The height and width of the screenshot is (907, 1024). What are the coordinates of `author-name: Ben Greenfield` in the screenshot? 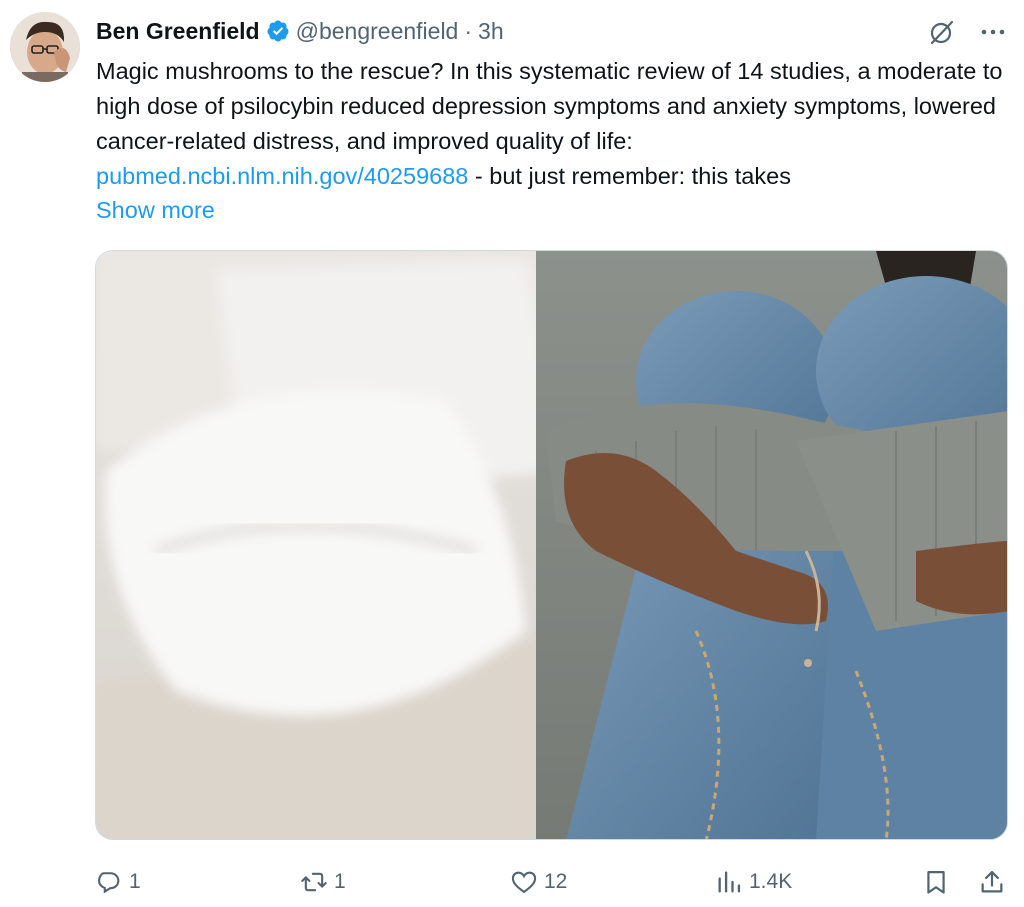 It's located at (178, 31).